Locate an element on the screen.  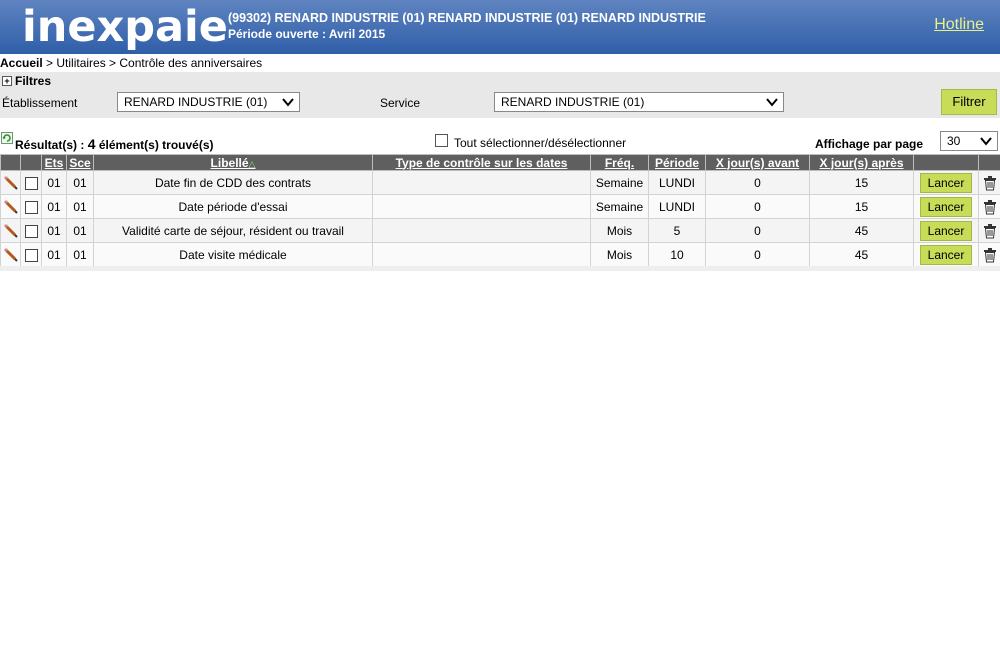
col-freq: Fréq. is located at coordinates (619, 162).